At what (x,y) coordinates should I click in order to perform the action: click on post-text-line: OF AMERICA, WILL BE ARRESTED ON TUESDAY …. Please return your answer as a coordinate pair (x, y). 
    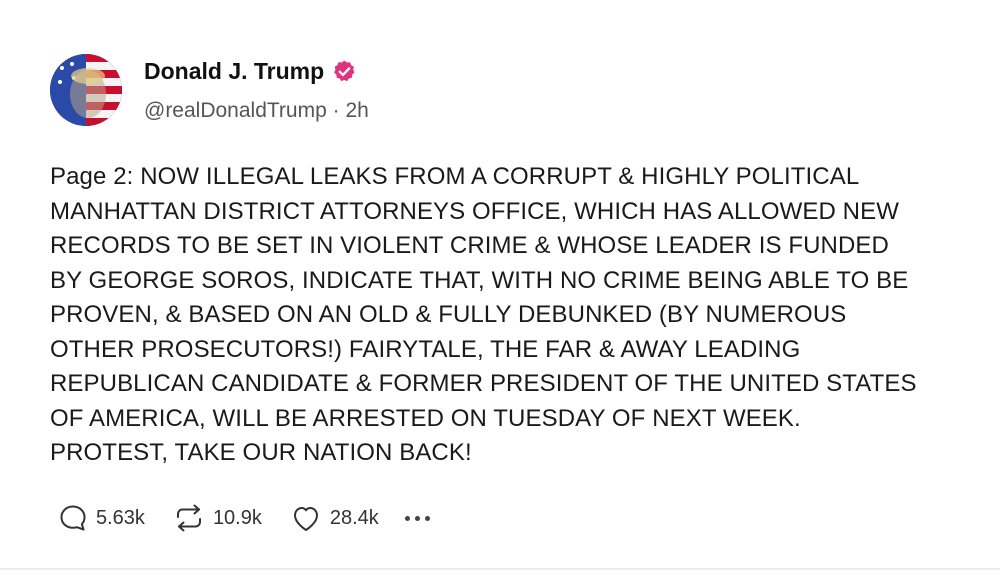
    Looking at the image, I should click on (425, 418).